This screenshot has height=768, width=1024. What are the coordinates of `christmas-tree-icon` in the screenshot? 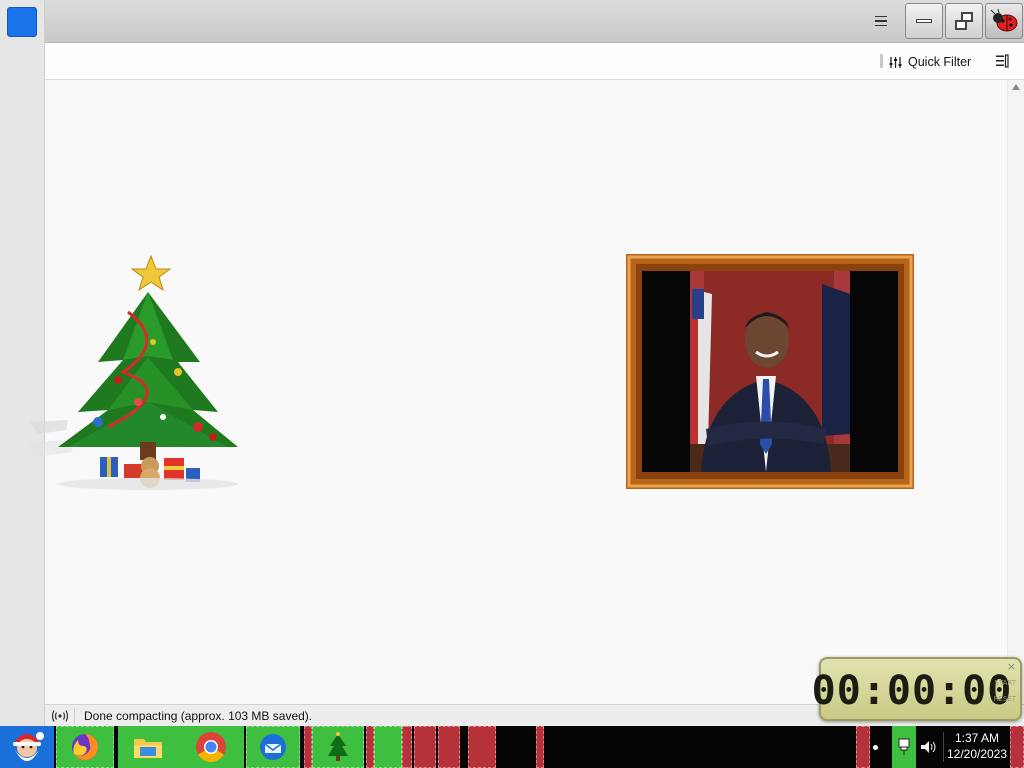 It's located at (338, 746).